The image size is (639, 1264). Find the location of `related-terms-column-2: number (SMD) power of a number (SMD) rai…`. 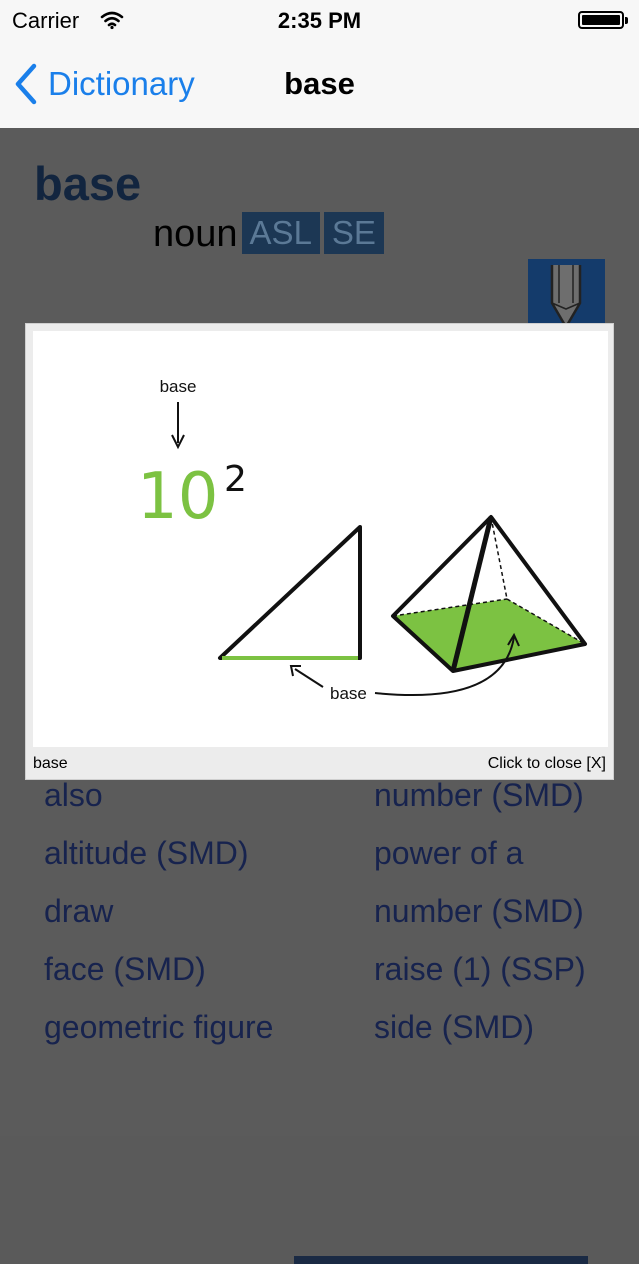

related-terms-column-2: number (SMD) power of a number (SMD) rai… is located at coordinates (480, 911).